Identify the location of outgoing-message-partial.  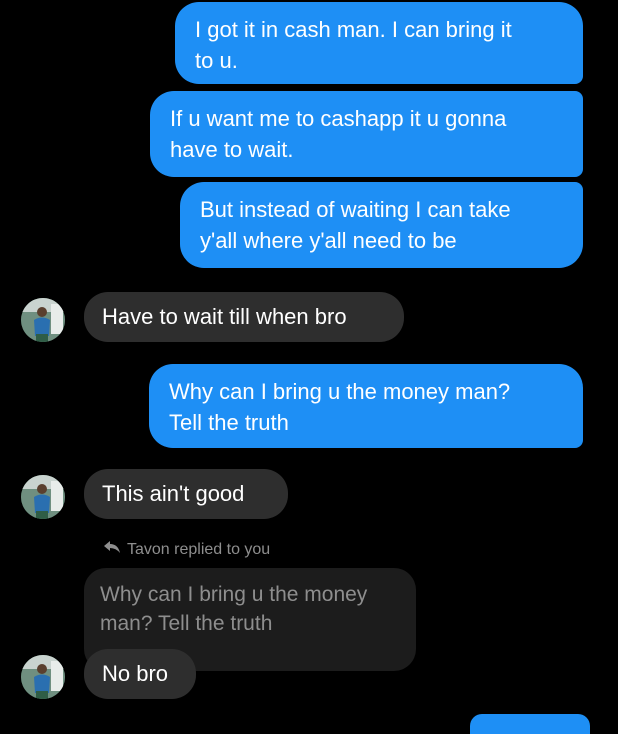
(530, 724).